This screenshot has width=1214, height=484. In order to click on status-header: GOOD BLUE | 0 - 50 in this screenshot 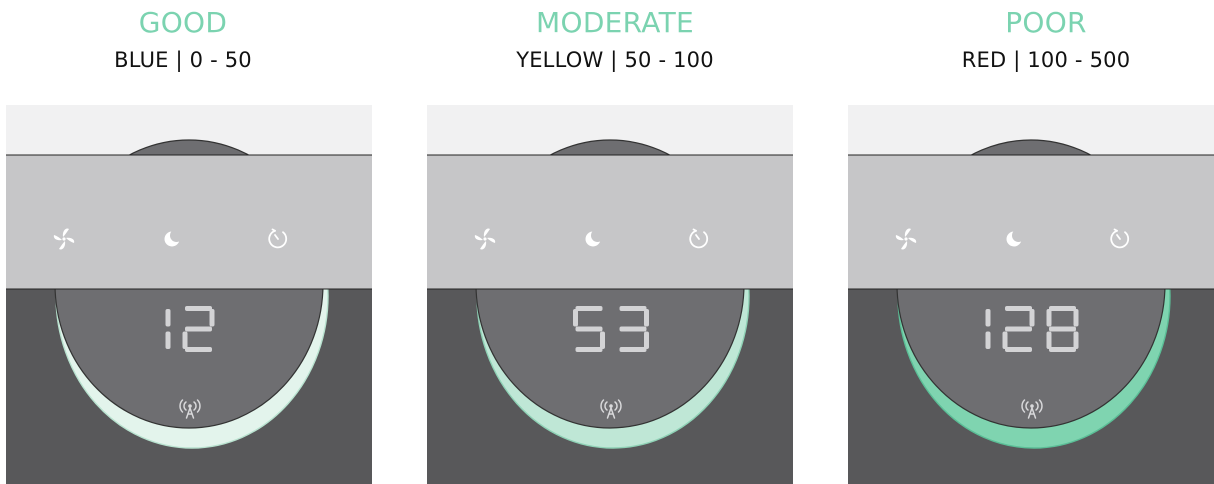, I will do `click(191, 37)`.